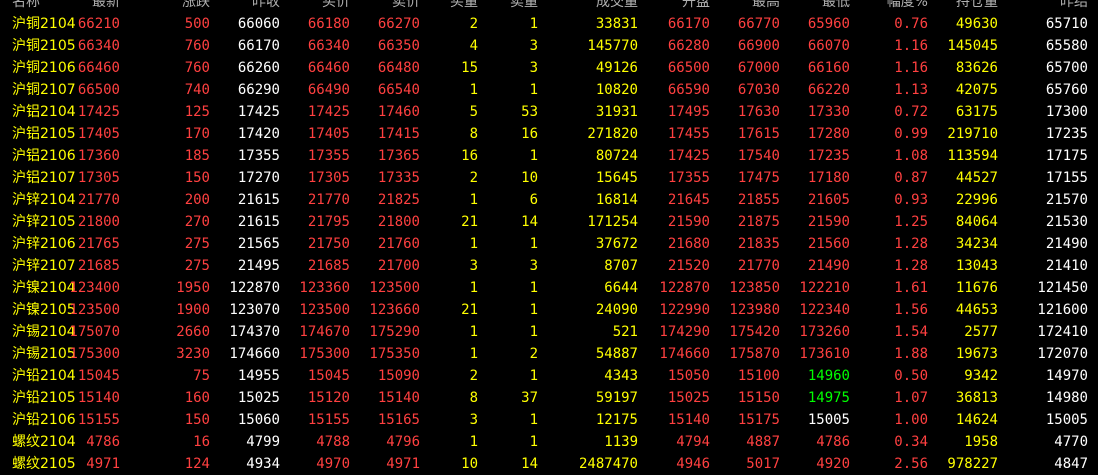 This screenshot has height=475, width=1098. Describe the element at coordinates (911, 398) in the screenshot. I see `quote-pct: 1.07` at that location.